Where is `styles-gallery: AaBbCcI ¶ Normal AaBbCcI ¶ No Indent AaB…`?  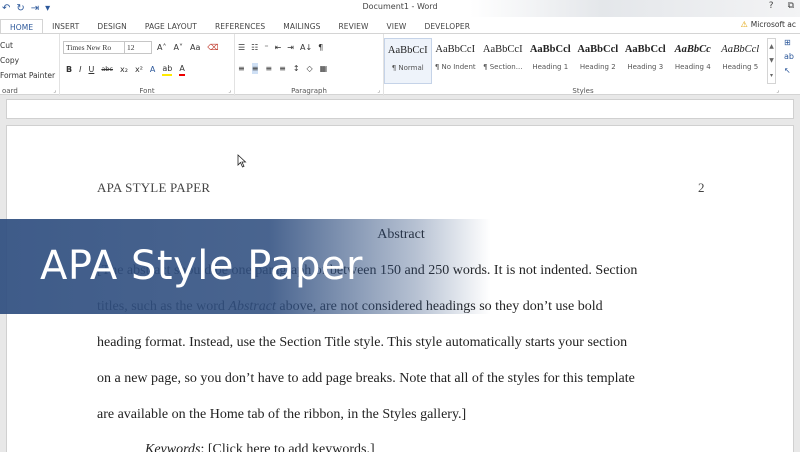
styles-gallery: AaBbCcI ¶ Normal AaBbCcI ¶ No Indent AaB… is located at coordinates (575, 61).